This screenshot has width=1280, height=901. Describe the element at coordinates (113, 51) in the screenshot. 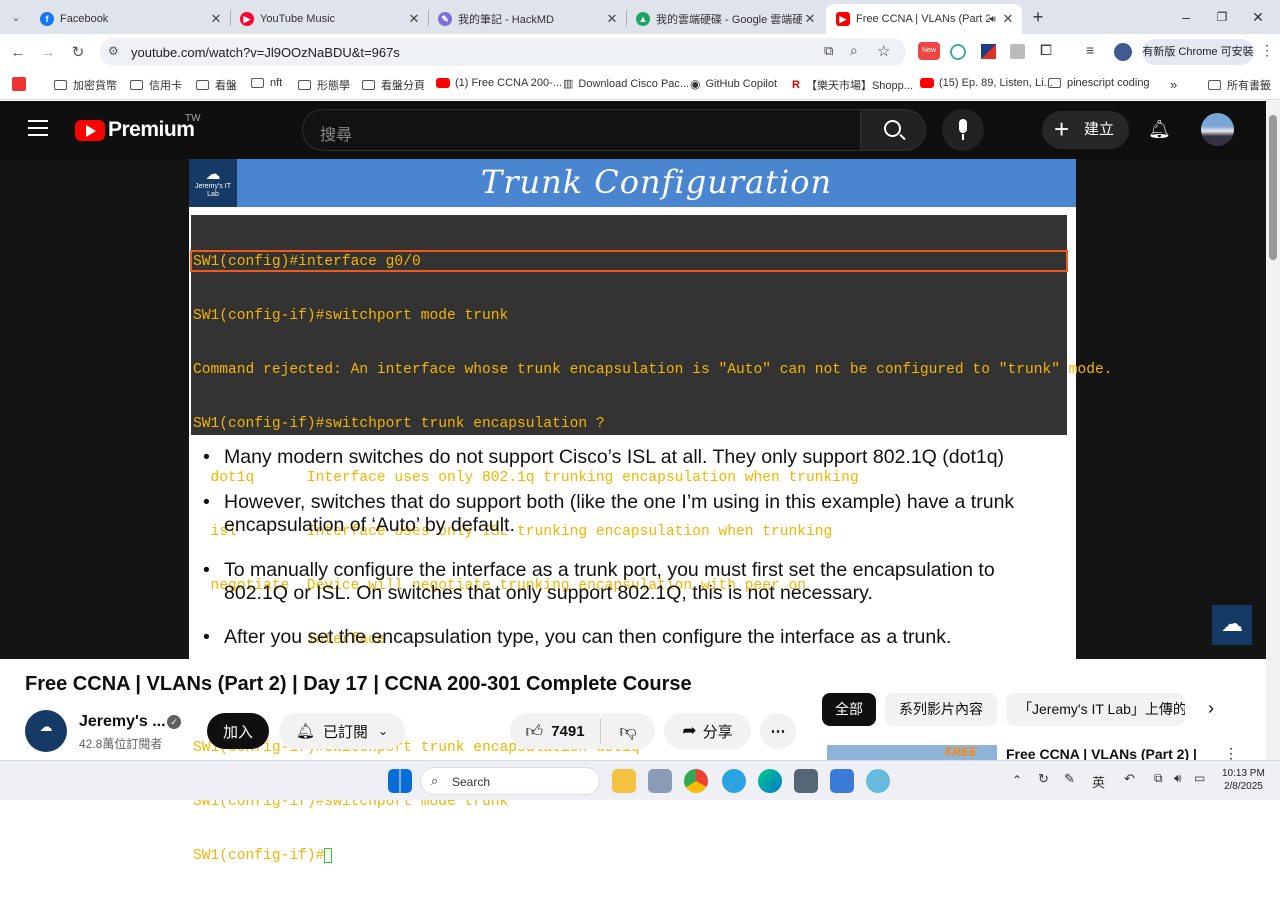

I see `site-info-icon: ⚙` at that location.